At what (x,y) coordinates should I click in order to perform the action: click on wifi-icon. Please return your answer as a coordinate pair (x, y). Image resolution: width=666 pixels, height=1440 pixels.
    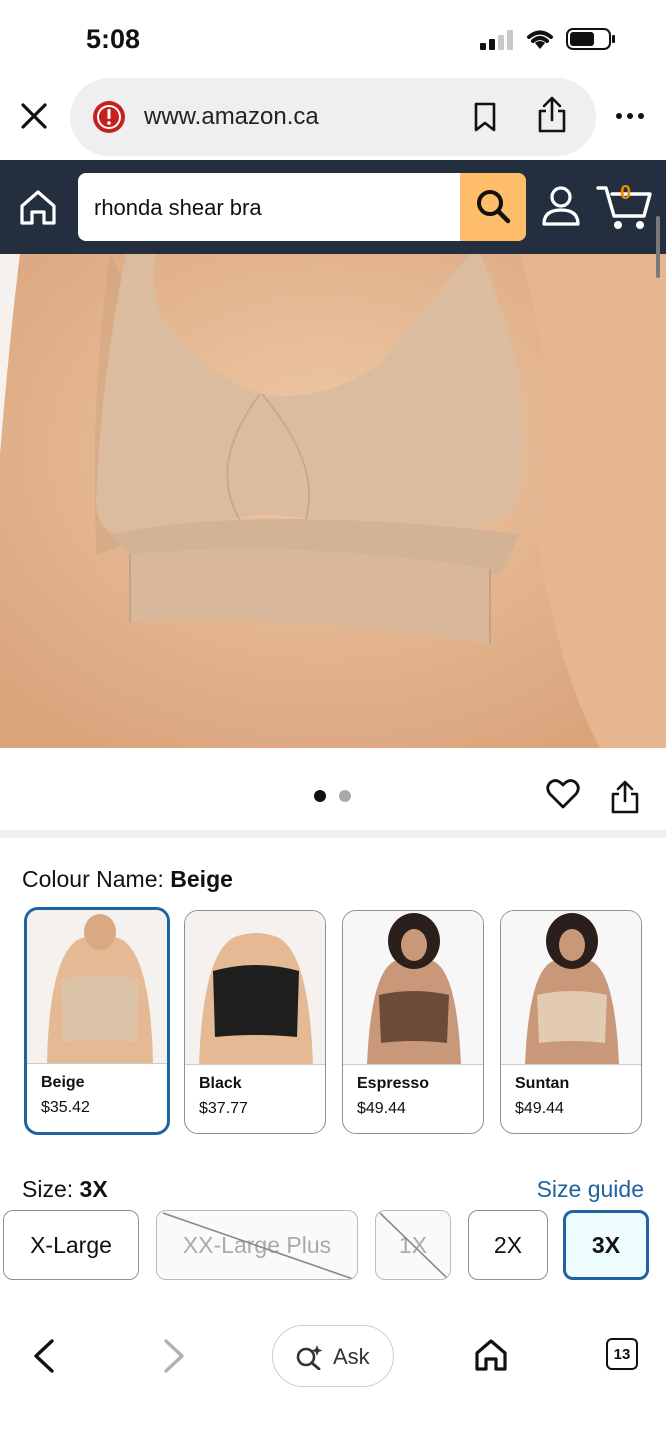
    Looking at the image, I should click on (540, 39).